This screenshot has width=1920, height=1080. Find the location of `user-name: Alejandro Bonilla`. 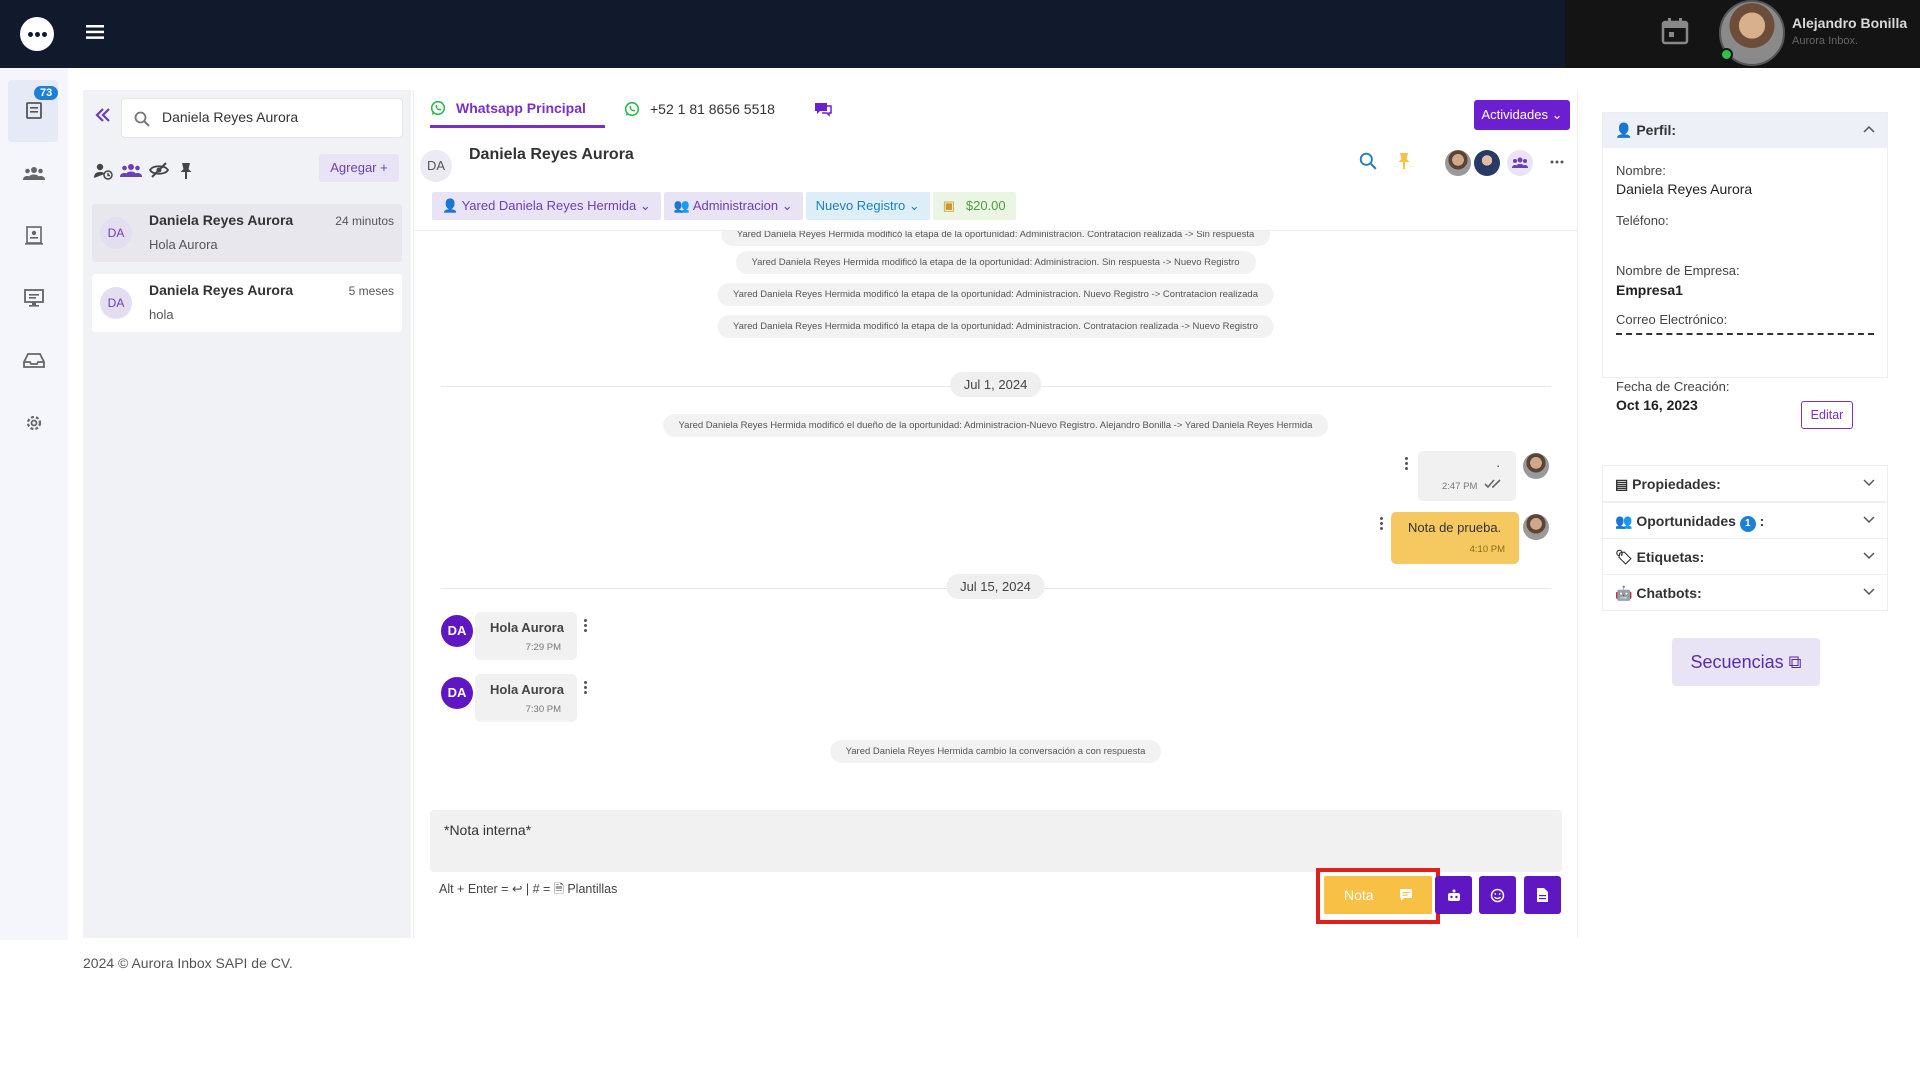

user-name: Alejandro Bonilla is located at coordinates (1850, 23).